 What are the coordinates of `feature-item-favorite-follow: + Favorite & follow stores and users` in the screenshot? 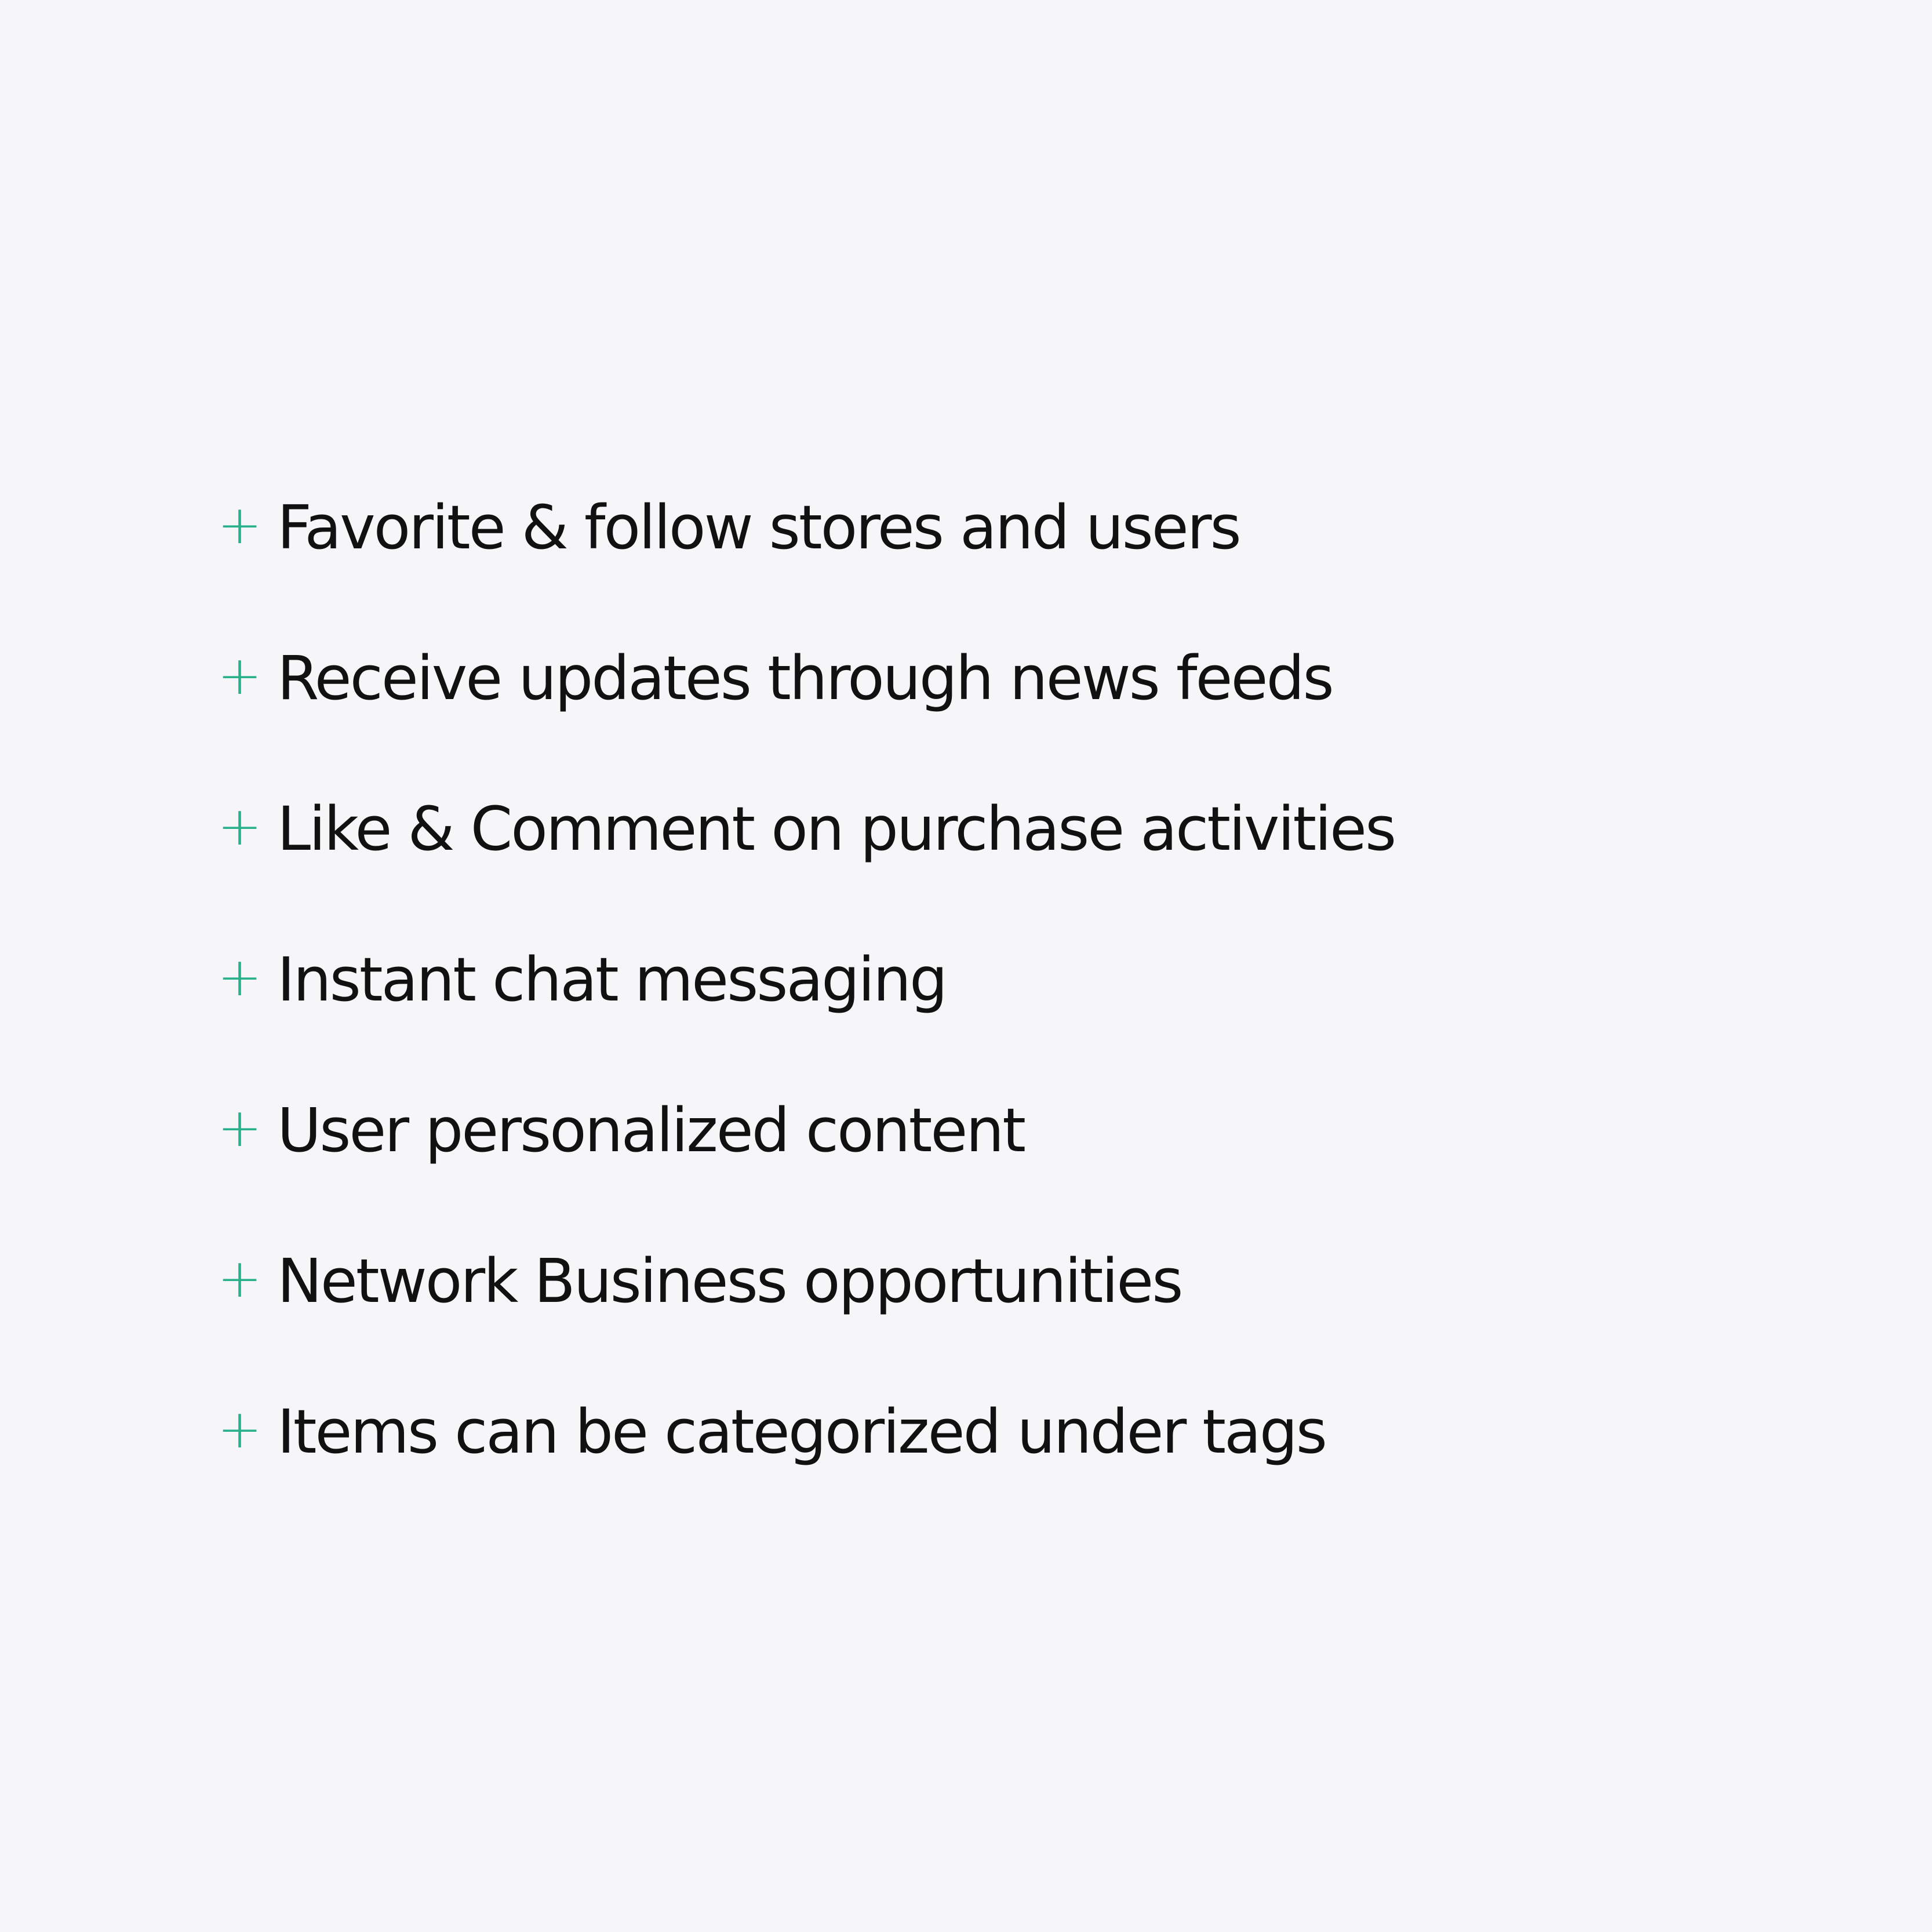 It's located at (806, 527).